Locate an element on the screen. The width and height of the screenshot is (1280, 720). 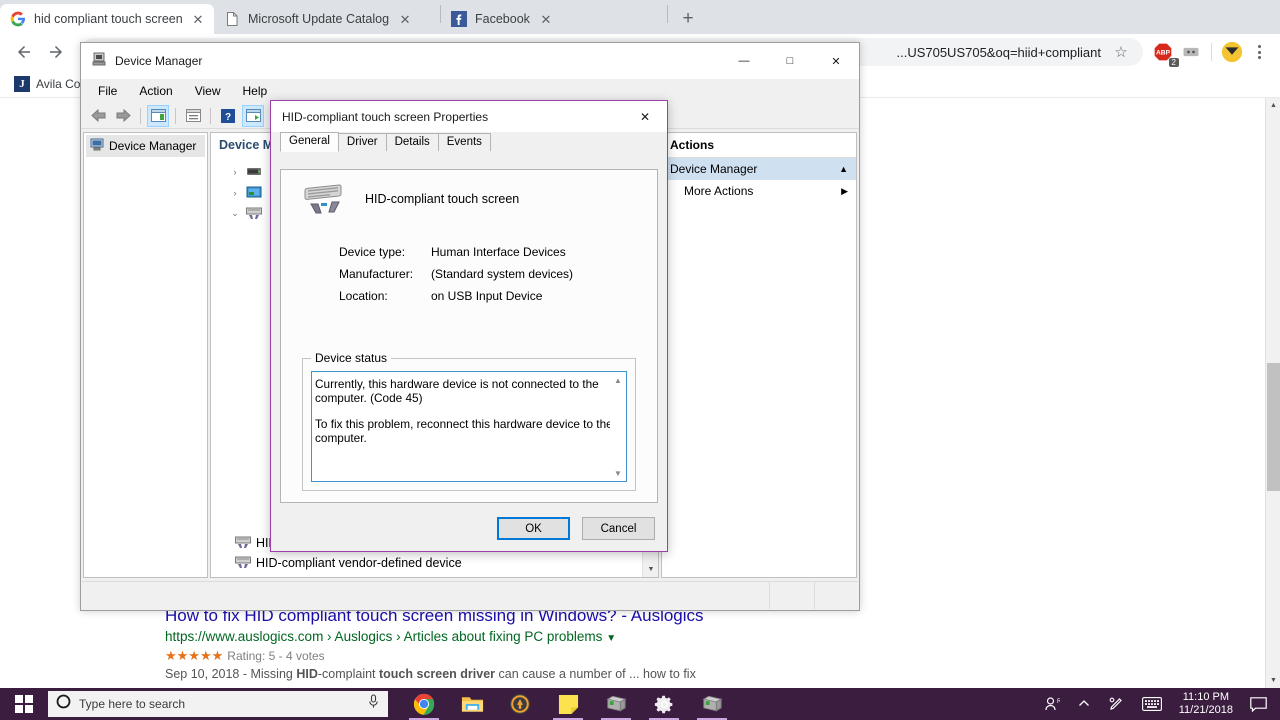
update-driver-icon is located at coordinates (253, 115).